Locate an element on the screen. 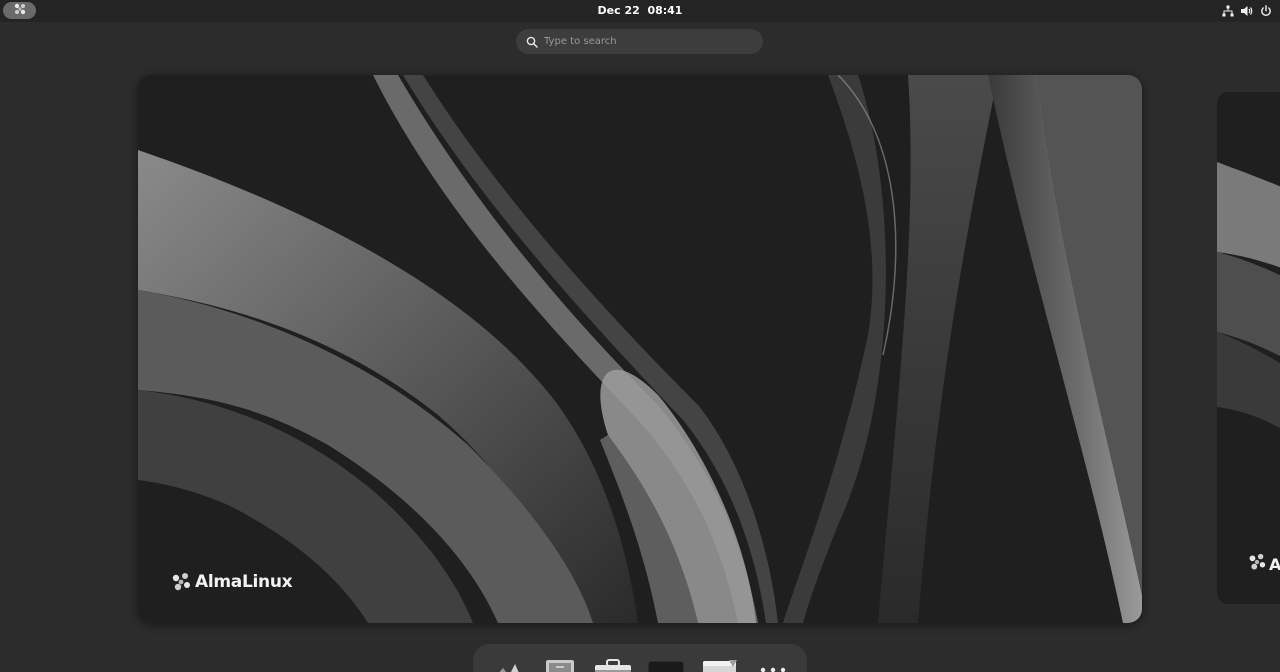 This screenshot has width=1280, height=672. brand-name: AlmaLinux is located at coordinates (244, 582).